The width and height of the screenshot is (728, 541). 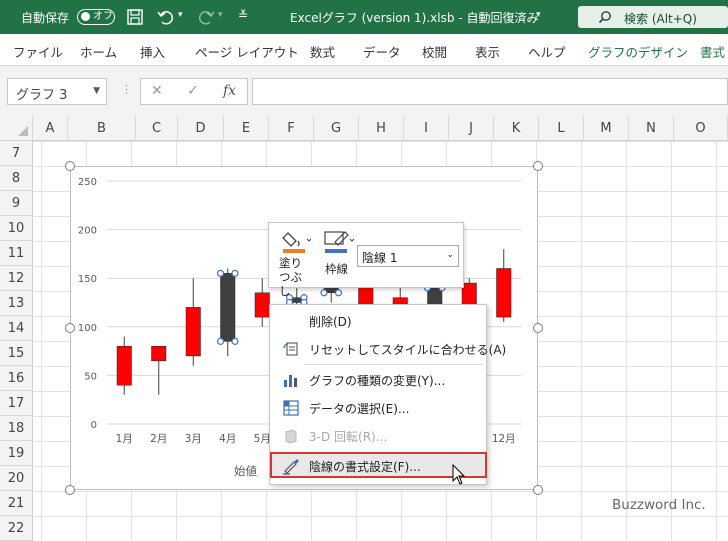 I want to click on search-box: 検索 (Alt+Q), so click(x=653, y=17).